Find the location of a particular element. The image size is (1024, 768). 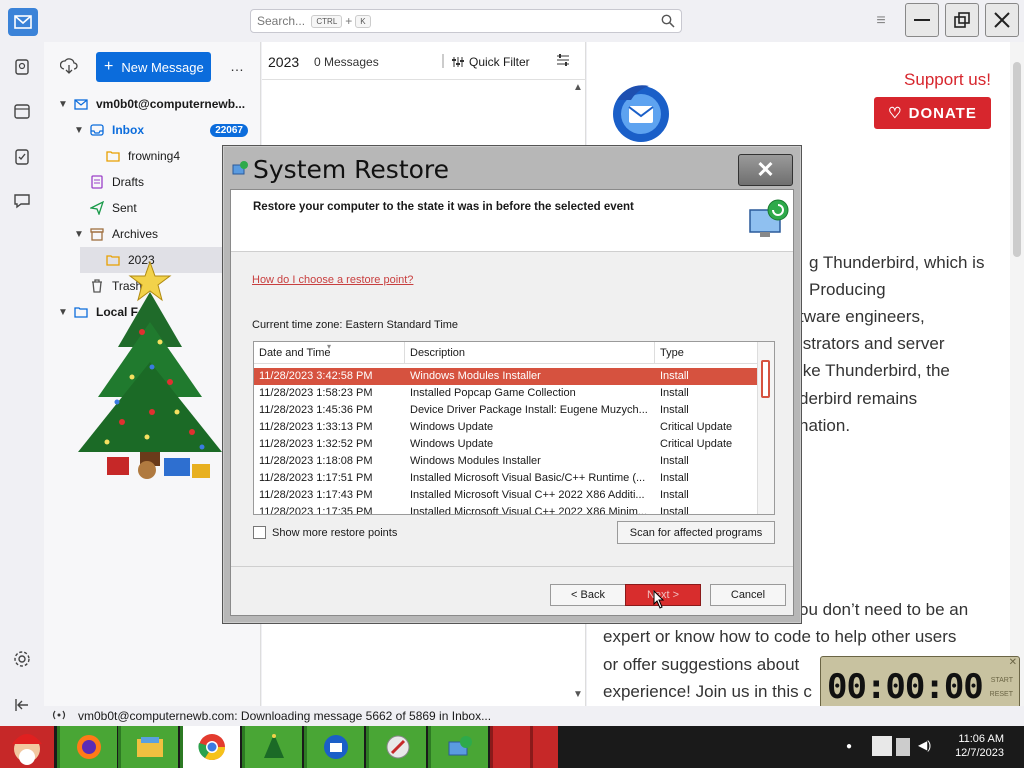

timer-start-button: START is located at coordinates (1002, 680).